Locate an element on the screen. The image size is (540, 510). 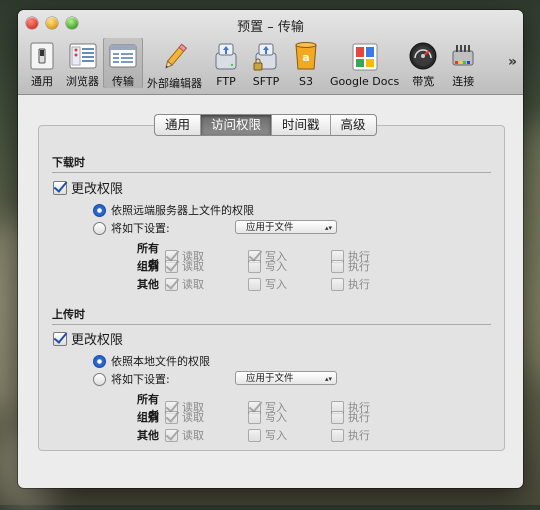
upload-group-exec-checkbox is located at coordinates (337, 417).